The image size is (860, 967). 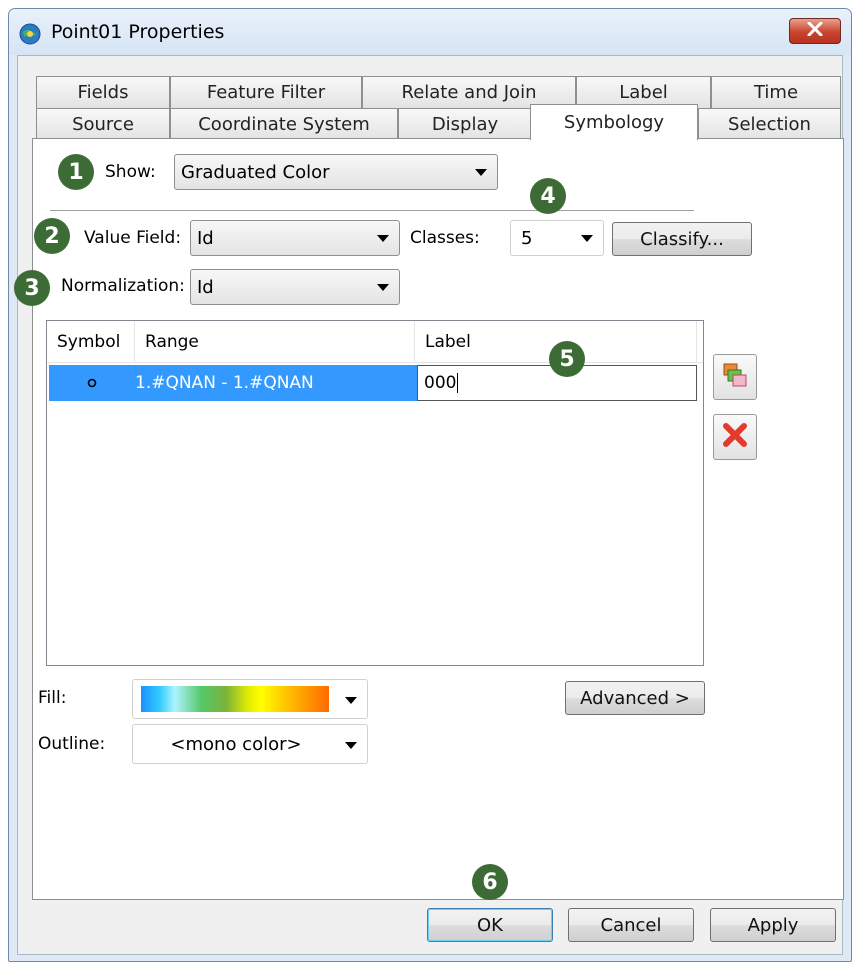 What do you see at coordinates (635, 698) in the screenshot?
I see `advanced-button: Advanced >` at bounding box center [635, 698].